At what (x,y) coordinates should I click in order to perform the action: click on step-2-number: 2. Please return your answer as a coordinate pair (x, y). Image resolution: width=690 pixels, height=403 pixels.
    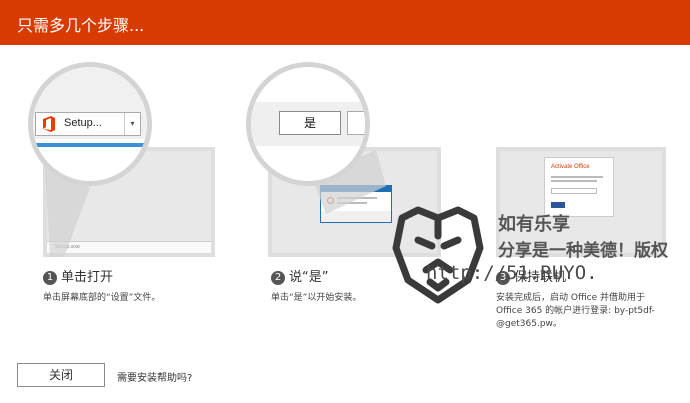
    Looking at the image, I should click on (278, 278).